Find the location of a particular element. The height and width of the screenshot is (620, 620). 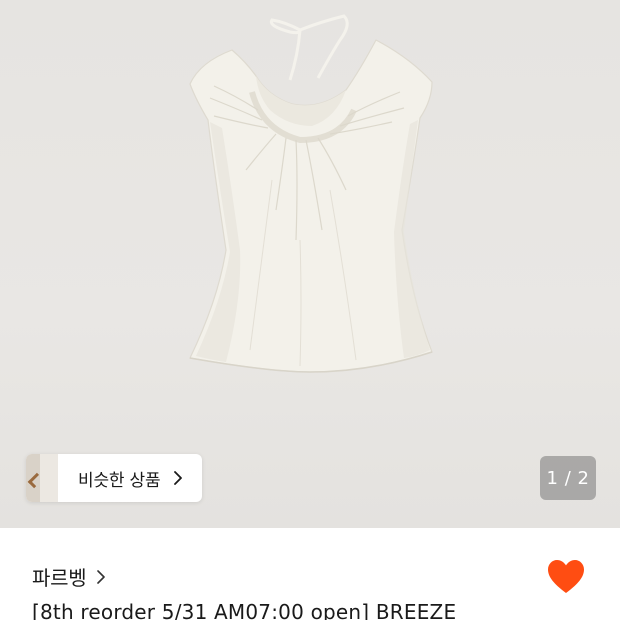

image-page-indicator: 1 / 2 is located at coordinates (568, 478).